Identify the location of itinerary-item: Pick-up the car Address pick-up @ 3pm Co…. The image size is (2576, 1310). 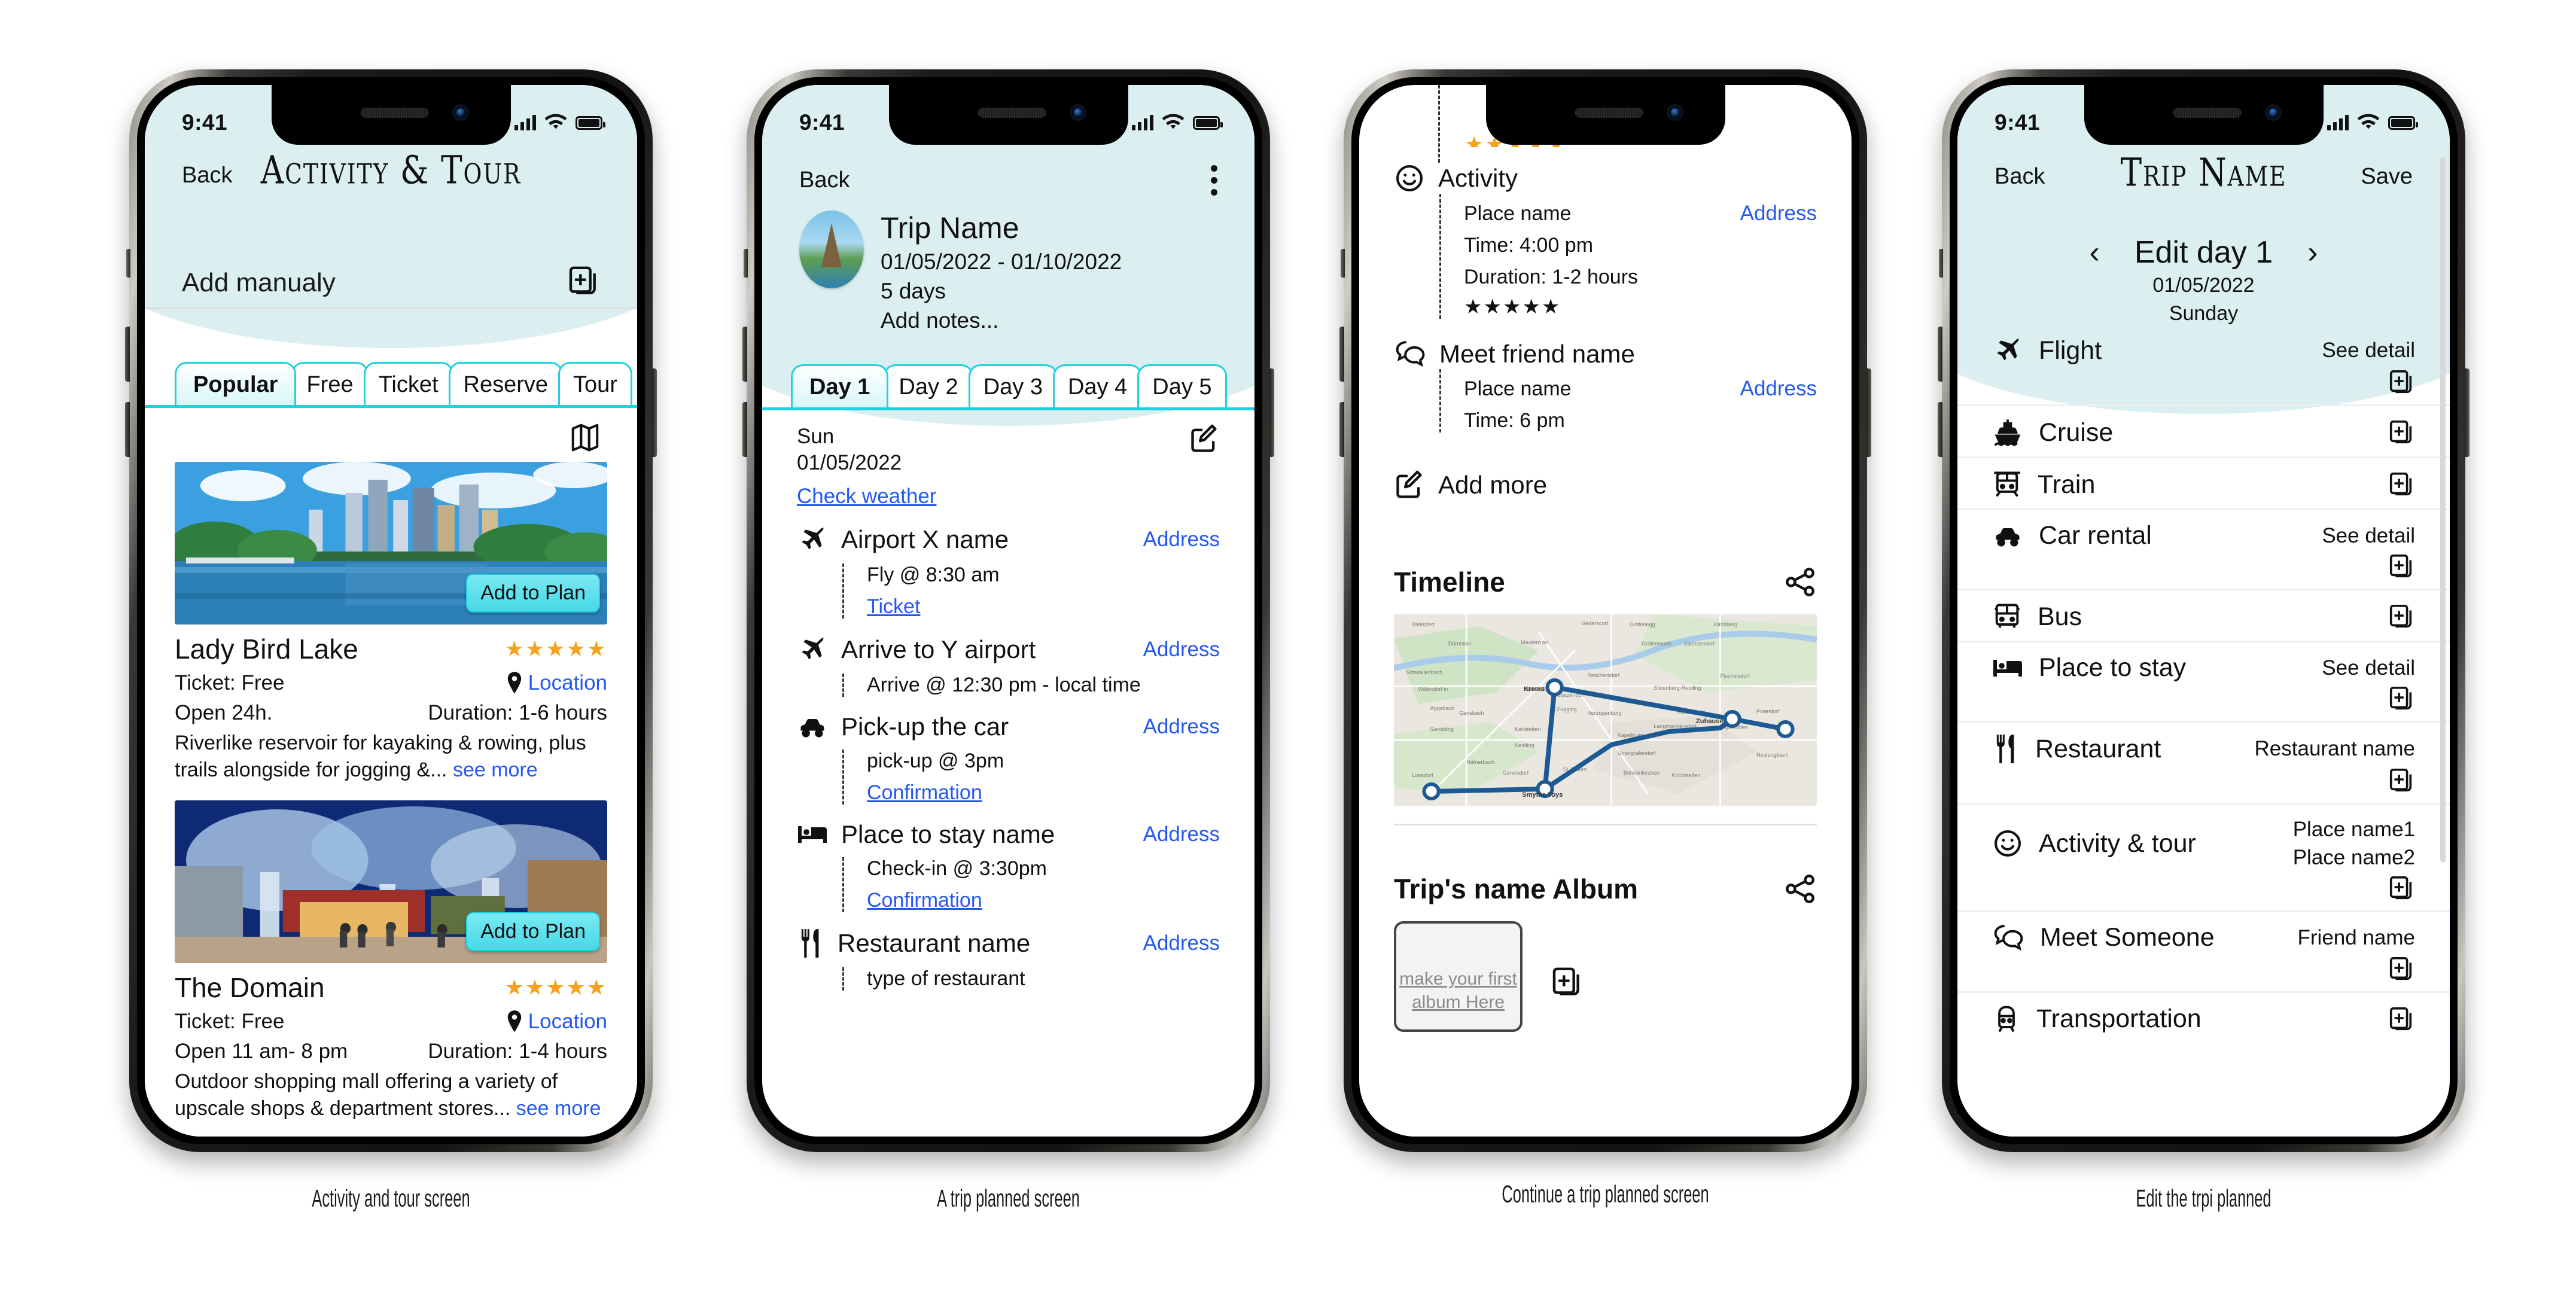
(1008, 758).